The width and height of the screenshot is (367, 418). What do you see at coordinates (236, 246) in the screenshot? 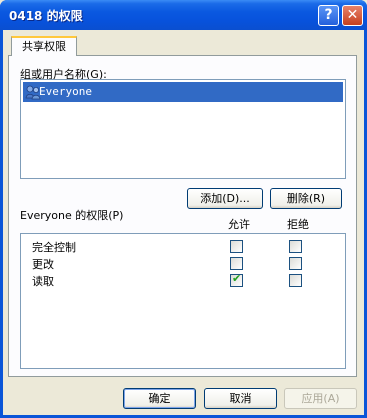
I see `allow-checkbox-full-control` at bounding box center [236, 246].